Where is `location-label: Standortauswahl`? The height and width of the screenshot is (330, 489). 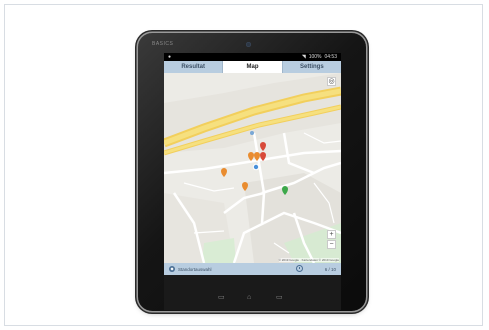 location-label: Standortauswahl is located at coordinates (195, 269).